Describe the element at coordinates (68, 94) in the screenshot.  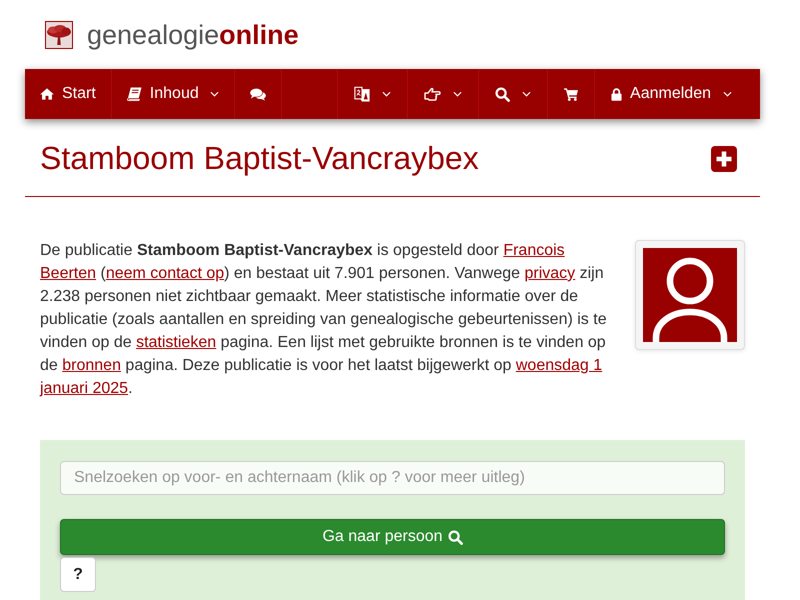
I see `nav-link: Start` at that location.